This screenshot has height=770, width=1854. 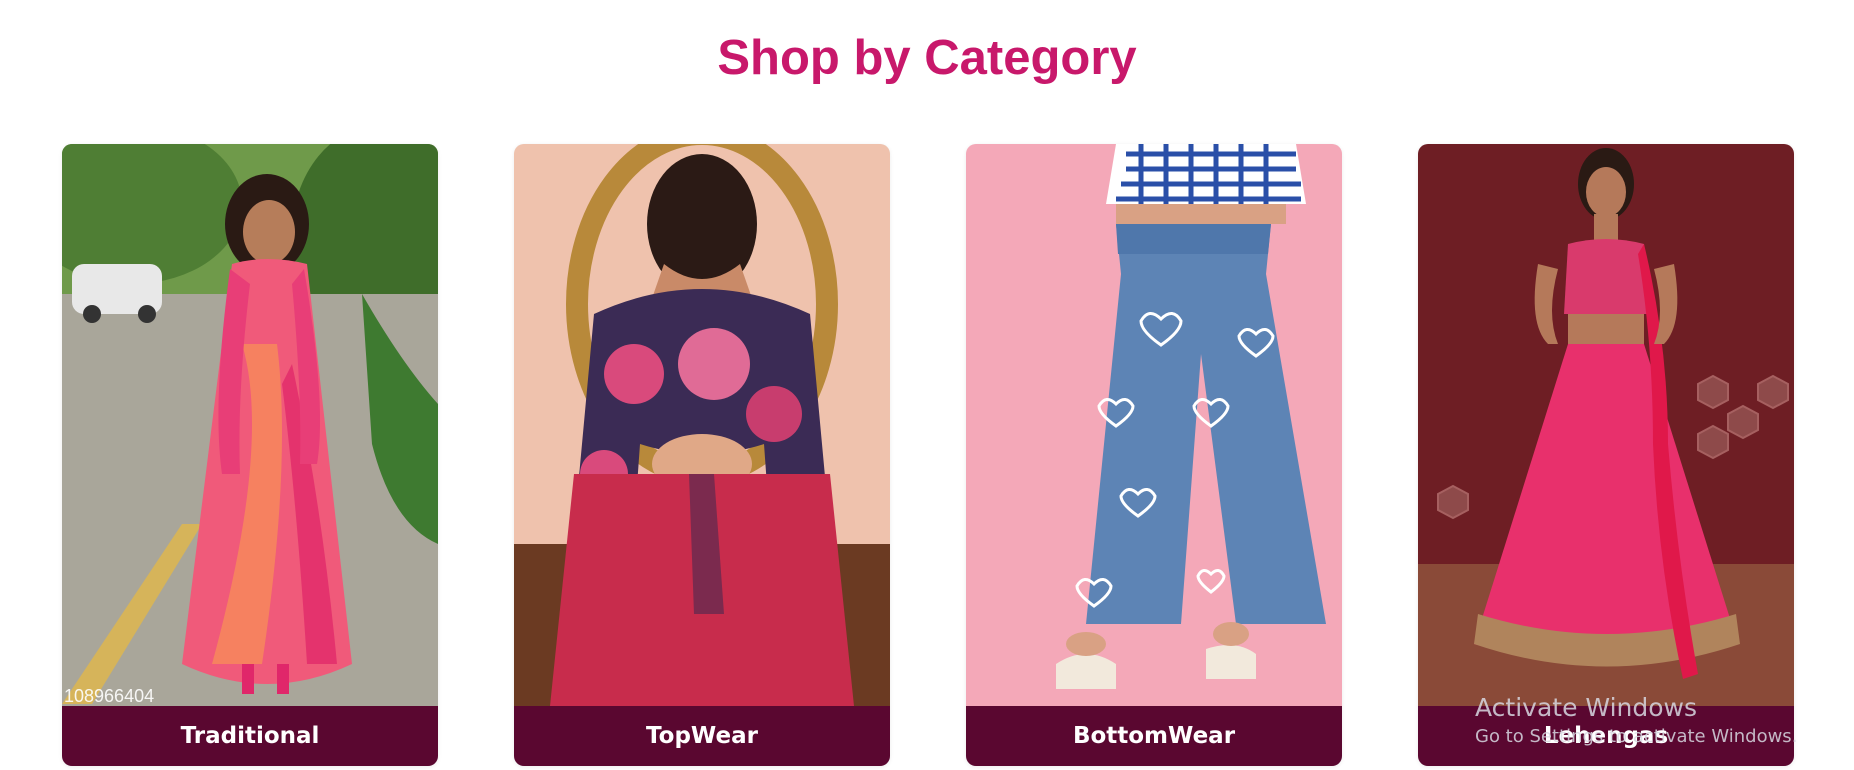 What do you see at coordinates (1154, 425) in the screenshot?
I see `bottomwear-product-image` at bounding box center [1154, 425].